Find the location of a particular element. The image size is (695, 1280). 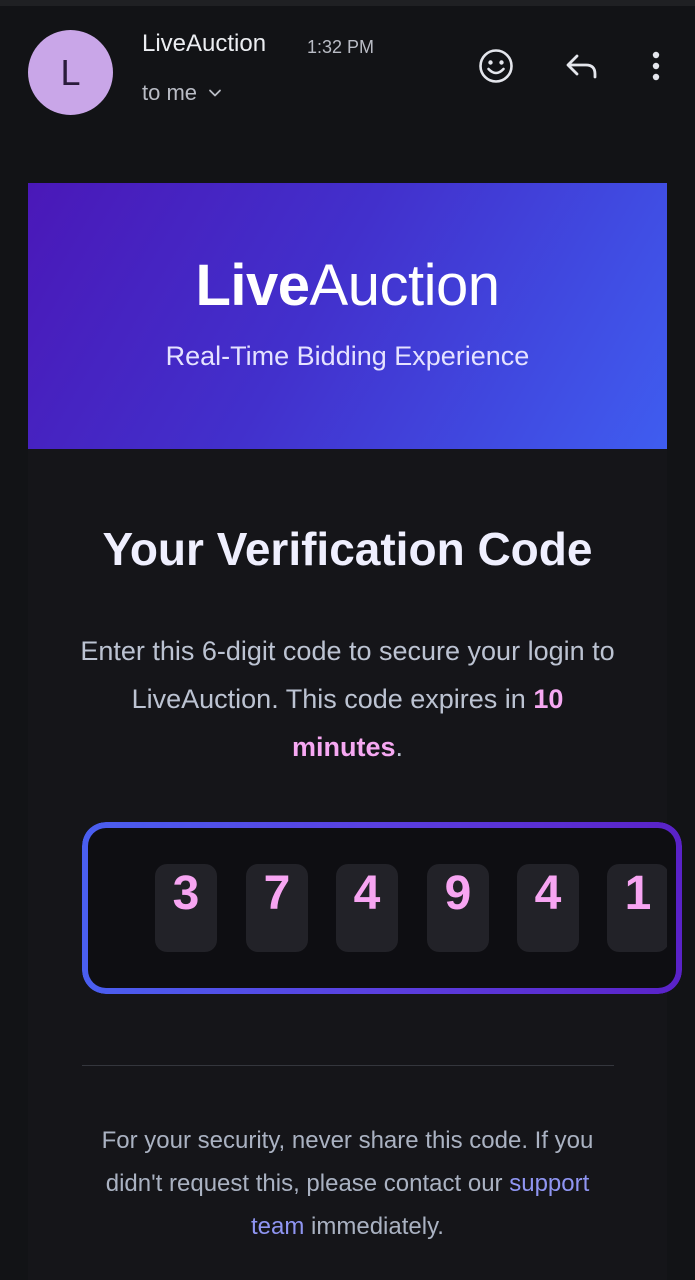

brand-logo: LiveAuction is located at coordinates (347, 286).